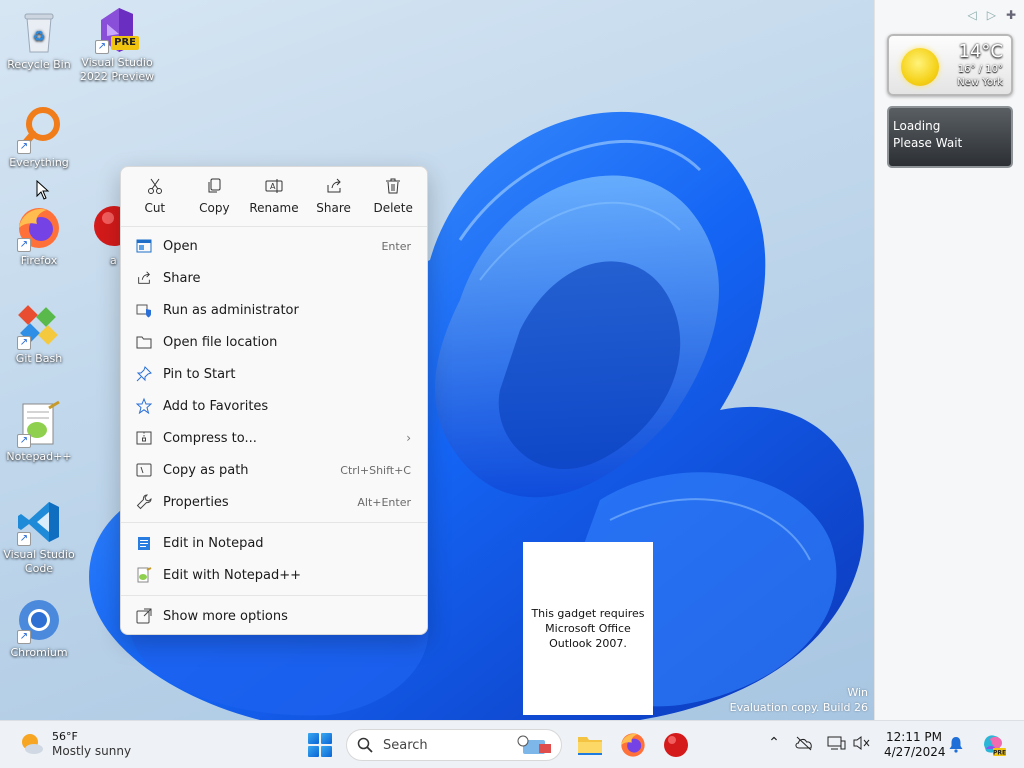  Describe the element at coordinates (39, 628) in the screenshot. I see `desktop-icon-chromium: ↗ Chromium` at that location.